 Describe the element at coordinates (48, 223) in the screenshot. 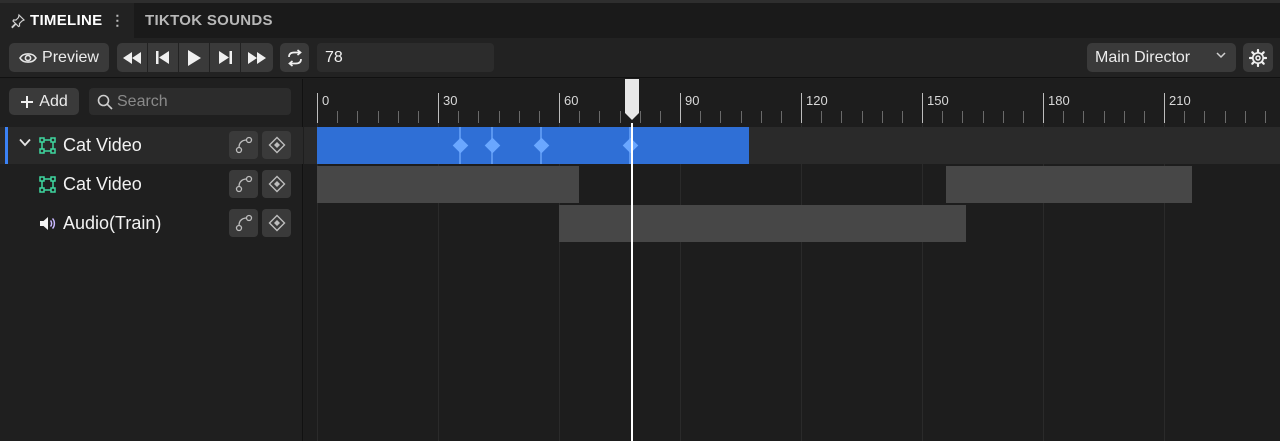

I see `speaker-icon` at that location.